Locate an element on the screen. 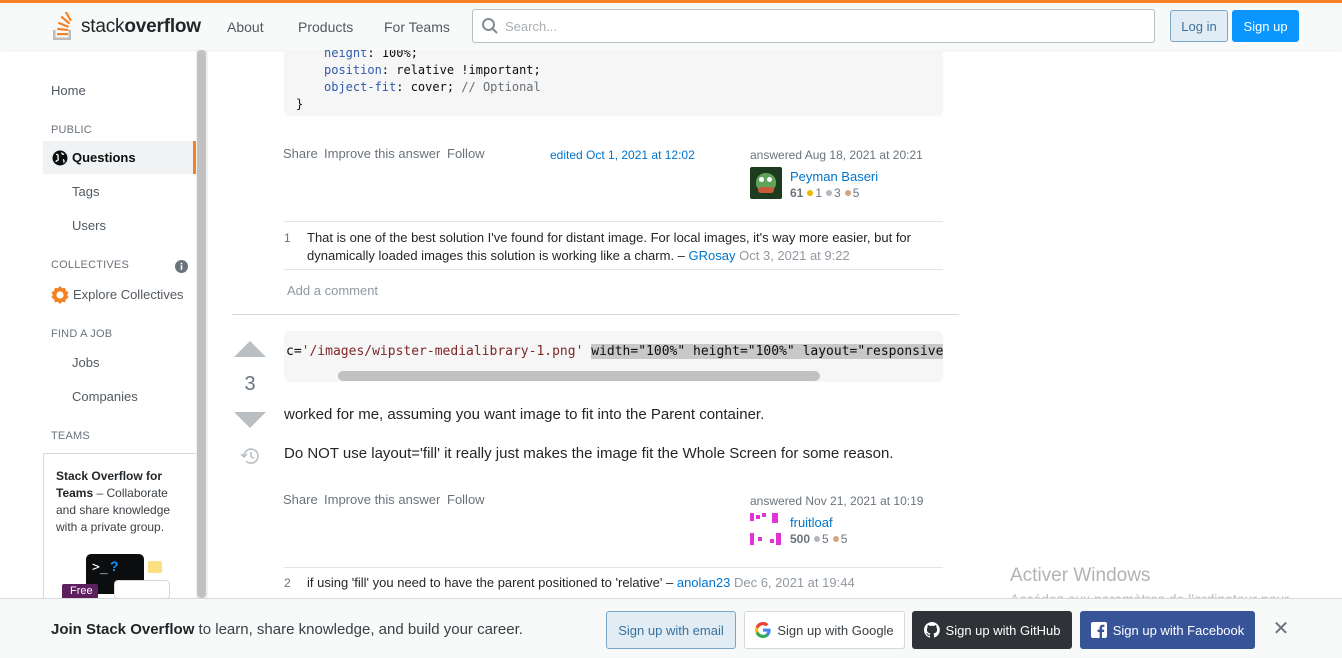 Image resolution: width=1342 pixels, height=658 pixels. edited-link: edited Oct 1, 2021 at 12:02 is located at coordinates (622, 155).